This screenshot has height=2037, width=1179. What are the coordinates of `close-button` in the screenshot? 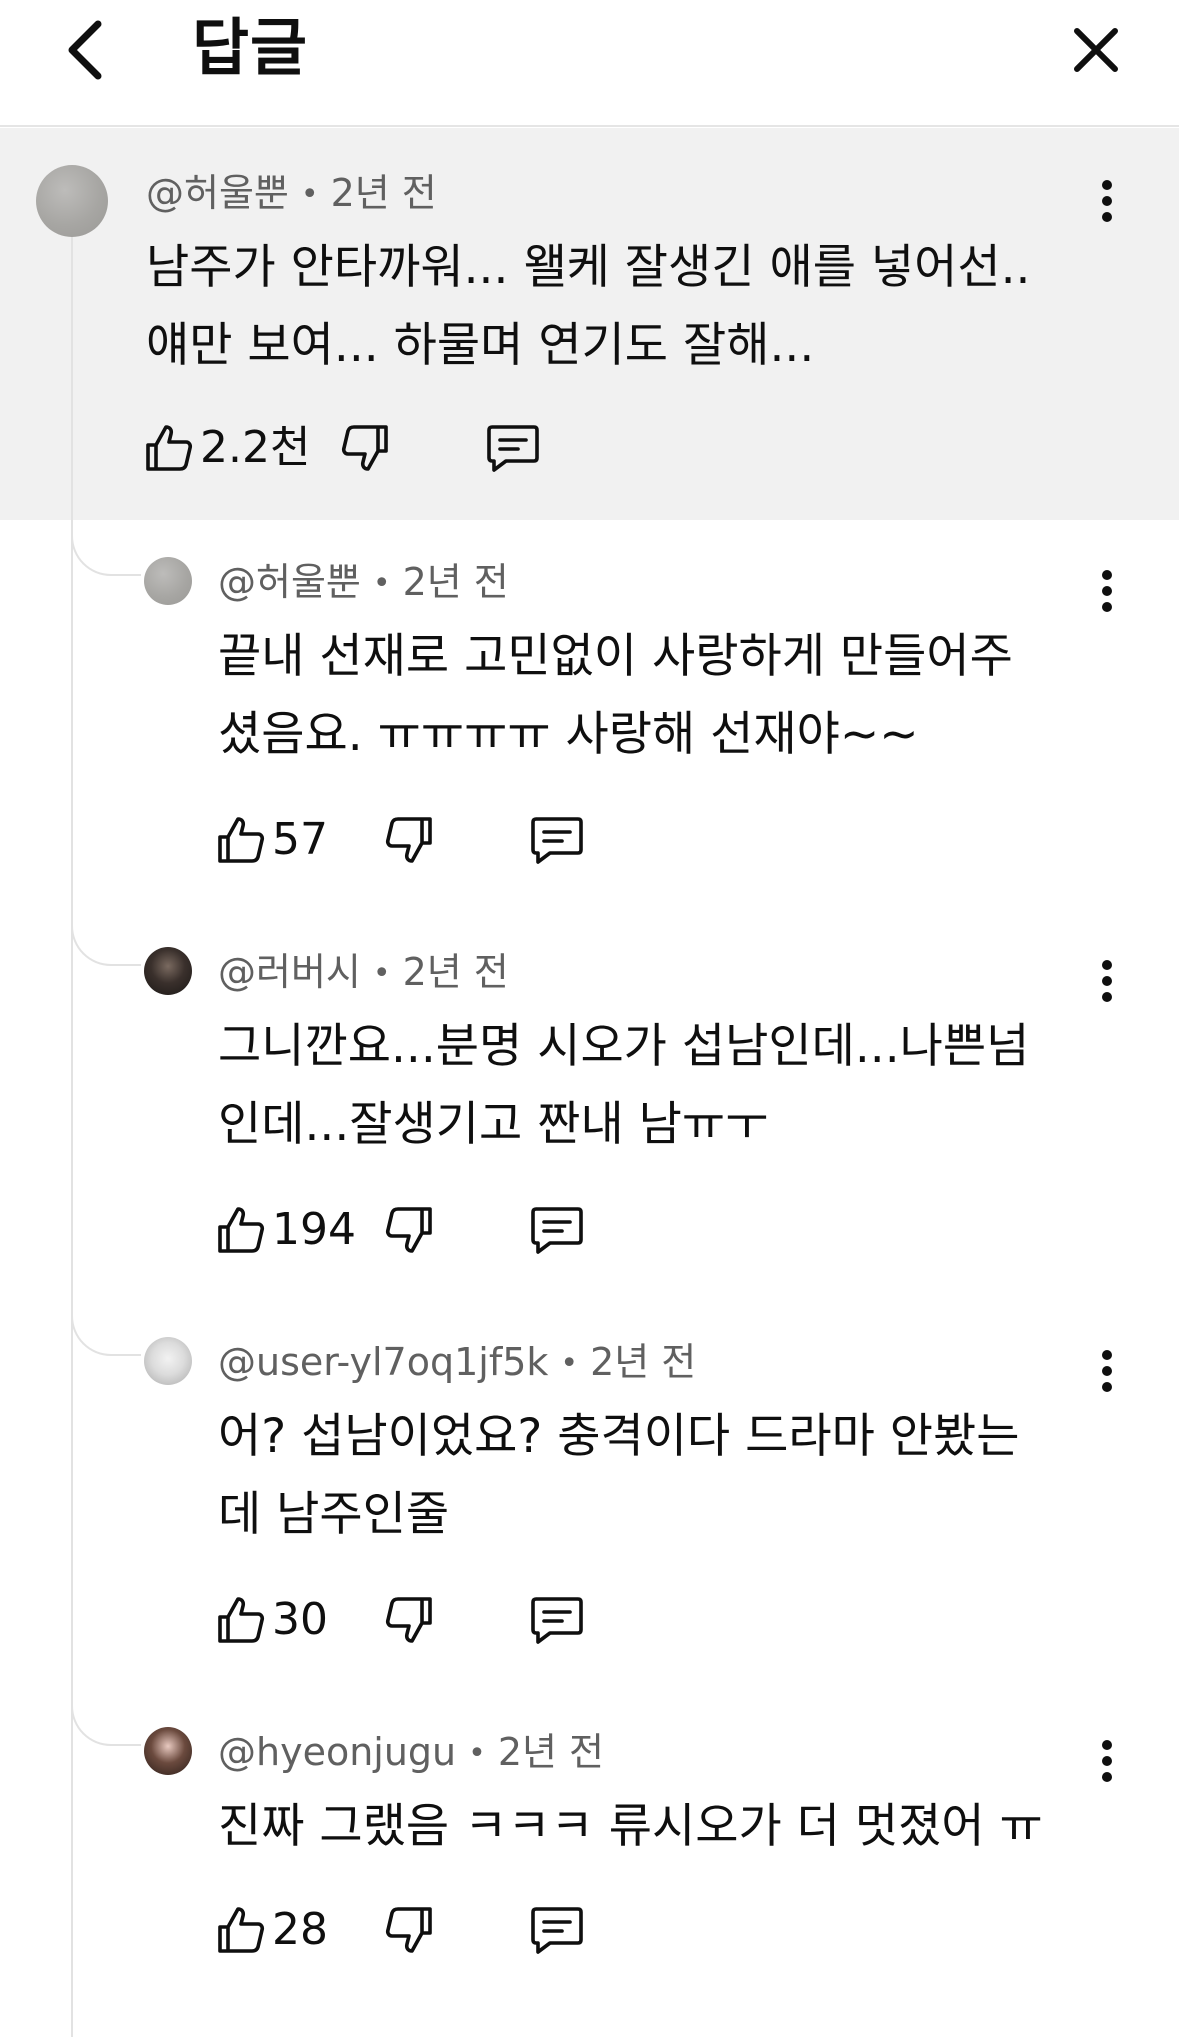 It's located at (1096, 50).